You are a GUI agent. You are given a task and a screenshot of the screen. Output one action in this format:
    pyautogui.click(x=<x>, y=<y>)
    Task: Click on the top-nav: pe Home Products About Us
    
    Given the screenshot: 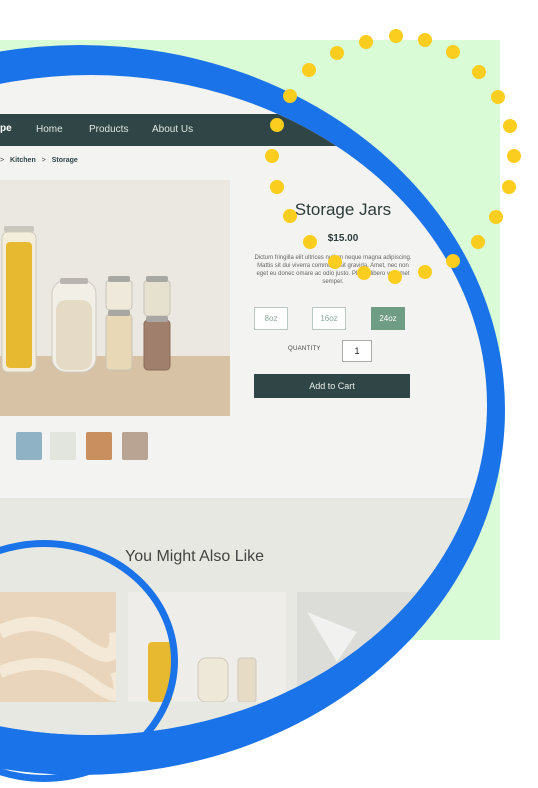 What is the action you would take?
    pyautogui.click(x=243, y=130)
    